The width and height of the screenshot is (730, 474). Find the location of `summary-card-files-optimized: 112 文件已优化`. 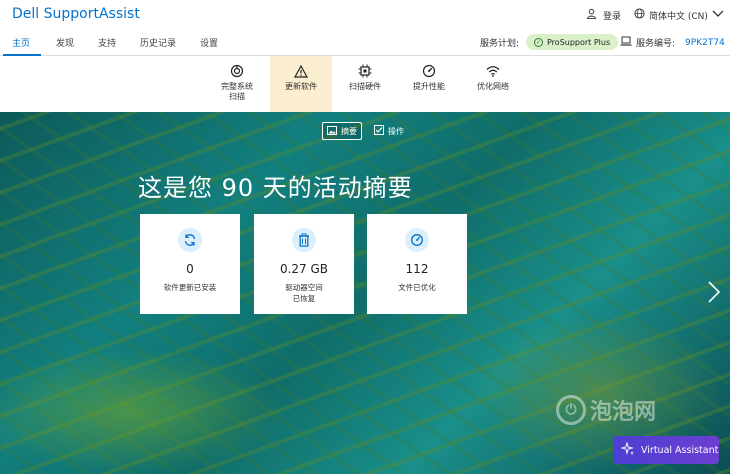

summary-card-files-optimized: 112 文件已优化 is located at coordinates (417, 264).